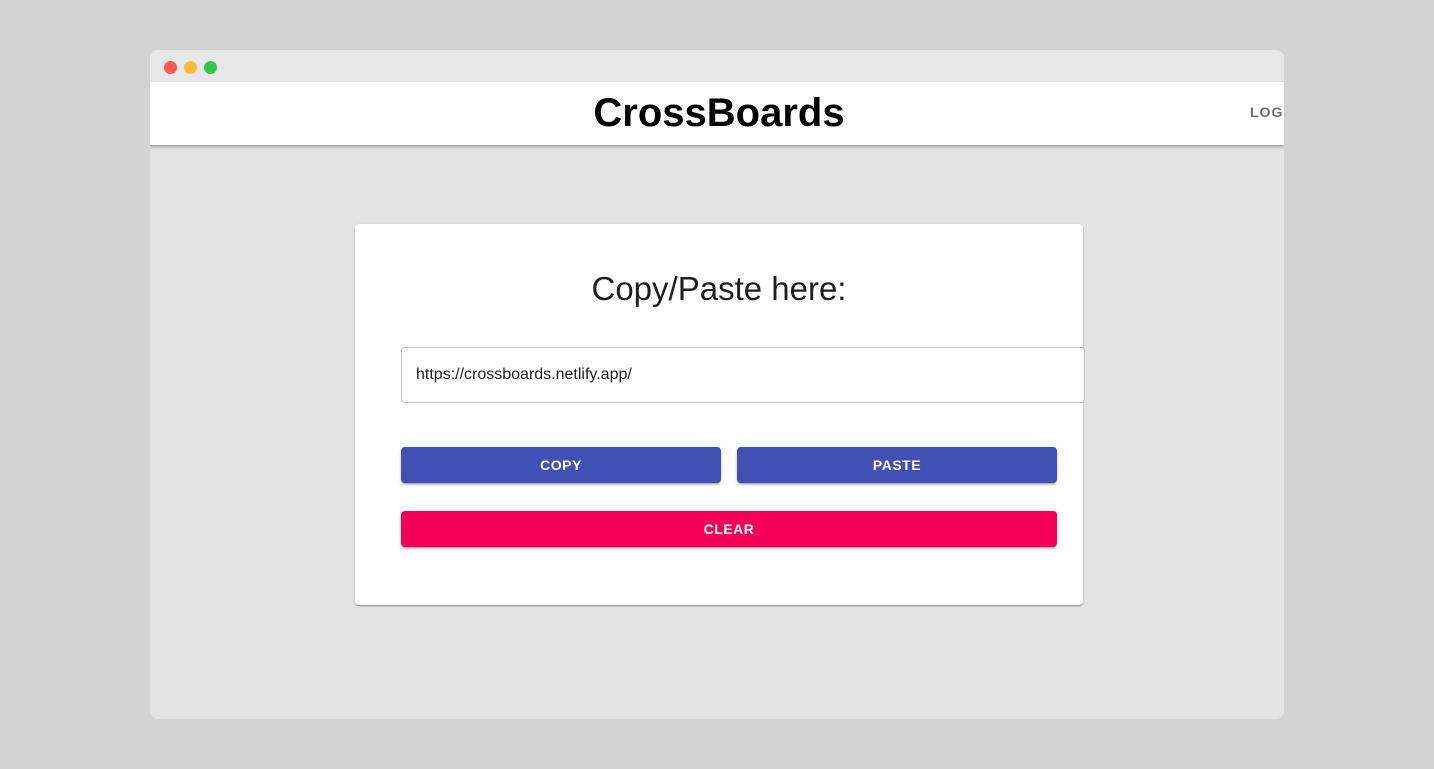  Describe the element at coordinates (170, 67) in the screenshot. I see `close-window-button` at that location.